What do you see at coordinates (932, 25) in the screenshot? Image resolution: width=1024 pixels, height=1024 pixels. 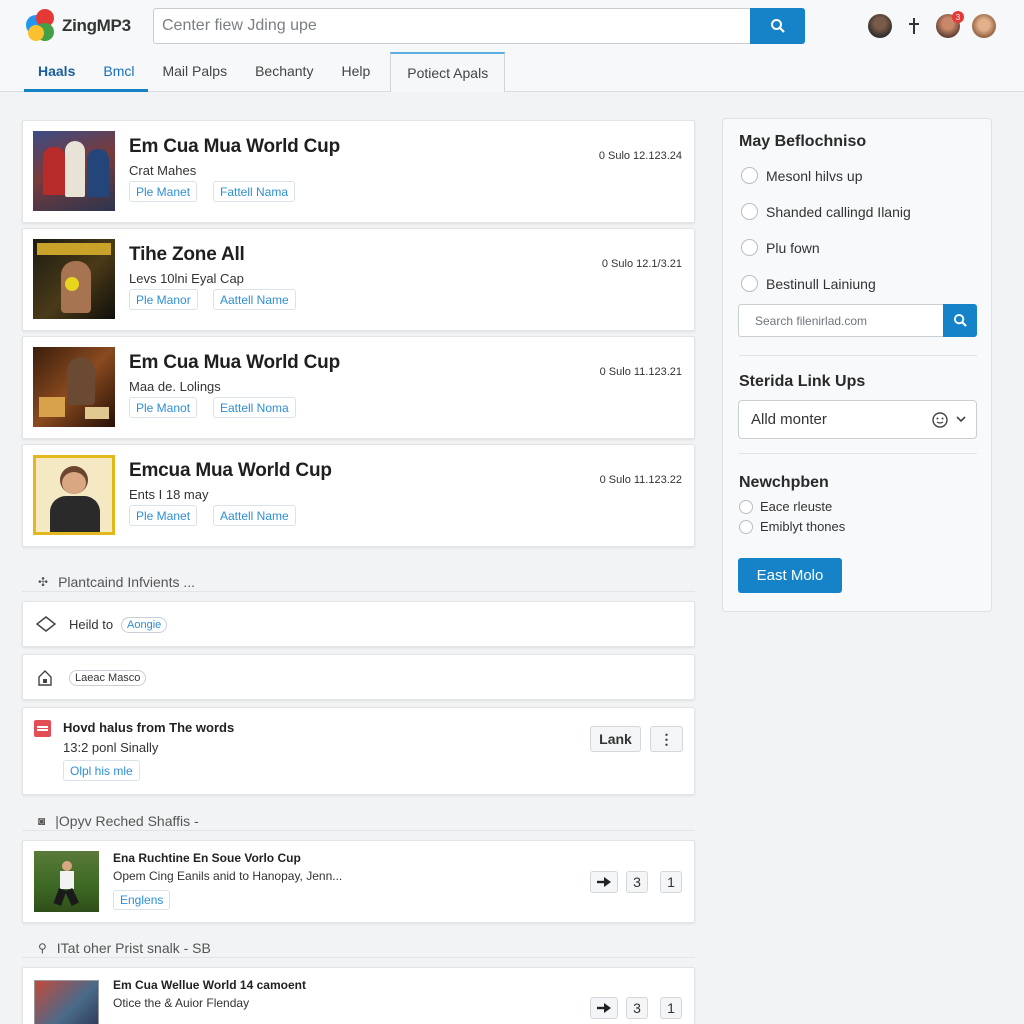 I see `header-actions: 3` at bounding box center [932, 25].